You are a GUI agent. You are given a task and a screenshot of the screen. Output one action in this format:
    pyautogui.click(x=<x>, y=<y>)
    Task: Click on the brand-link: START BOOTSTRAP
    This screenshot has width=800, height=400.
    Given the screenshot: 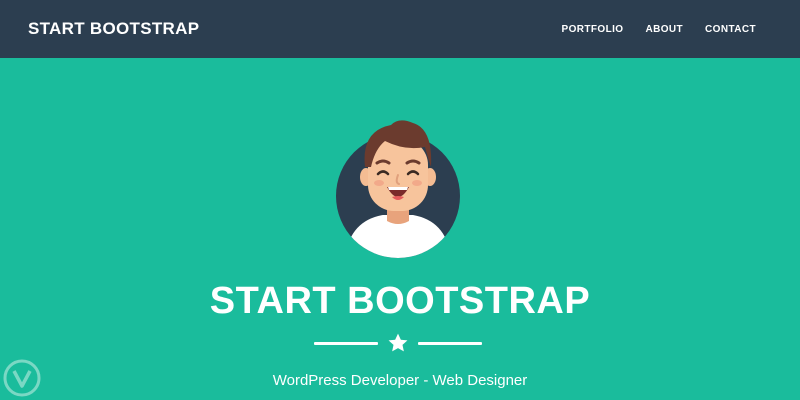 What is the action you would take?
    pyautogui.click(x=113, y=29)
    